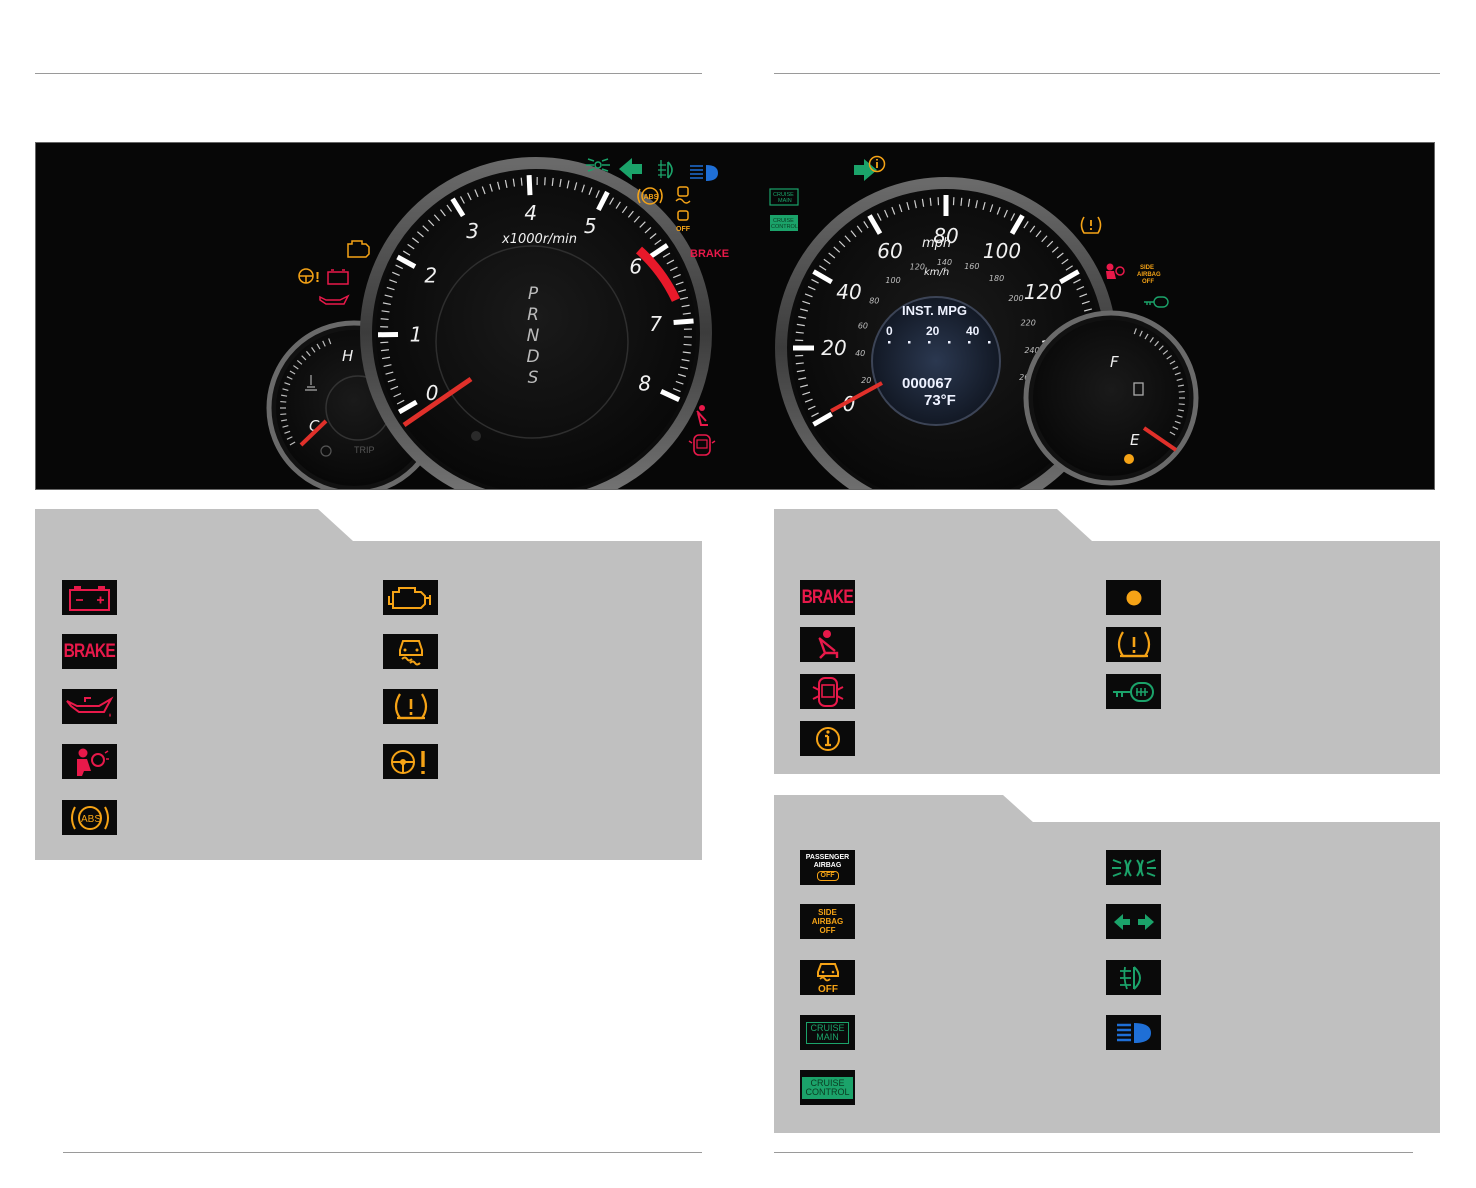 The width and height of the screenshot is (1476, 1188). I want to click on fuel-gauge: F E, so click(1111, 398).